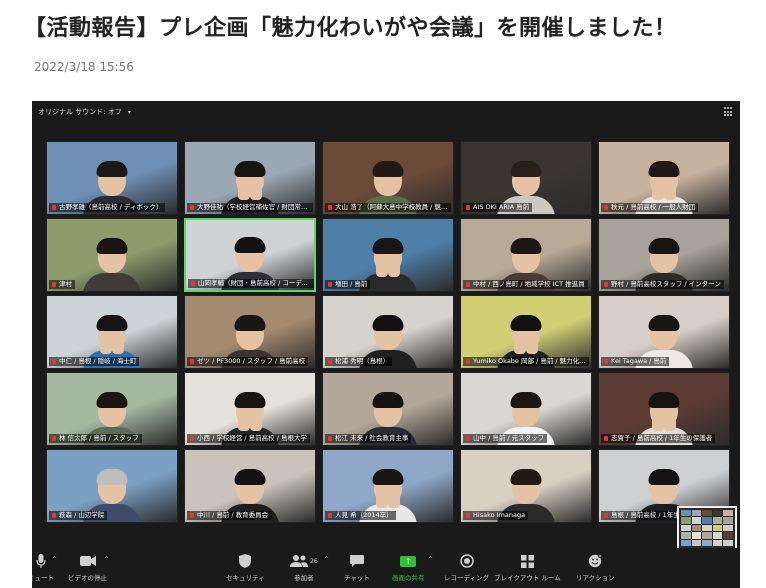 The width and height of the screenshot is (766, 588). What do you see at coordinates (106, 559) in the screenshot?
I see `video-options-chevron-icon: ^` at bounding box center [106, 559].